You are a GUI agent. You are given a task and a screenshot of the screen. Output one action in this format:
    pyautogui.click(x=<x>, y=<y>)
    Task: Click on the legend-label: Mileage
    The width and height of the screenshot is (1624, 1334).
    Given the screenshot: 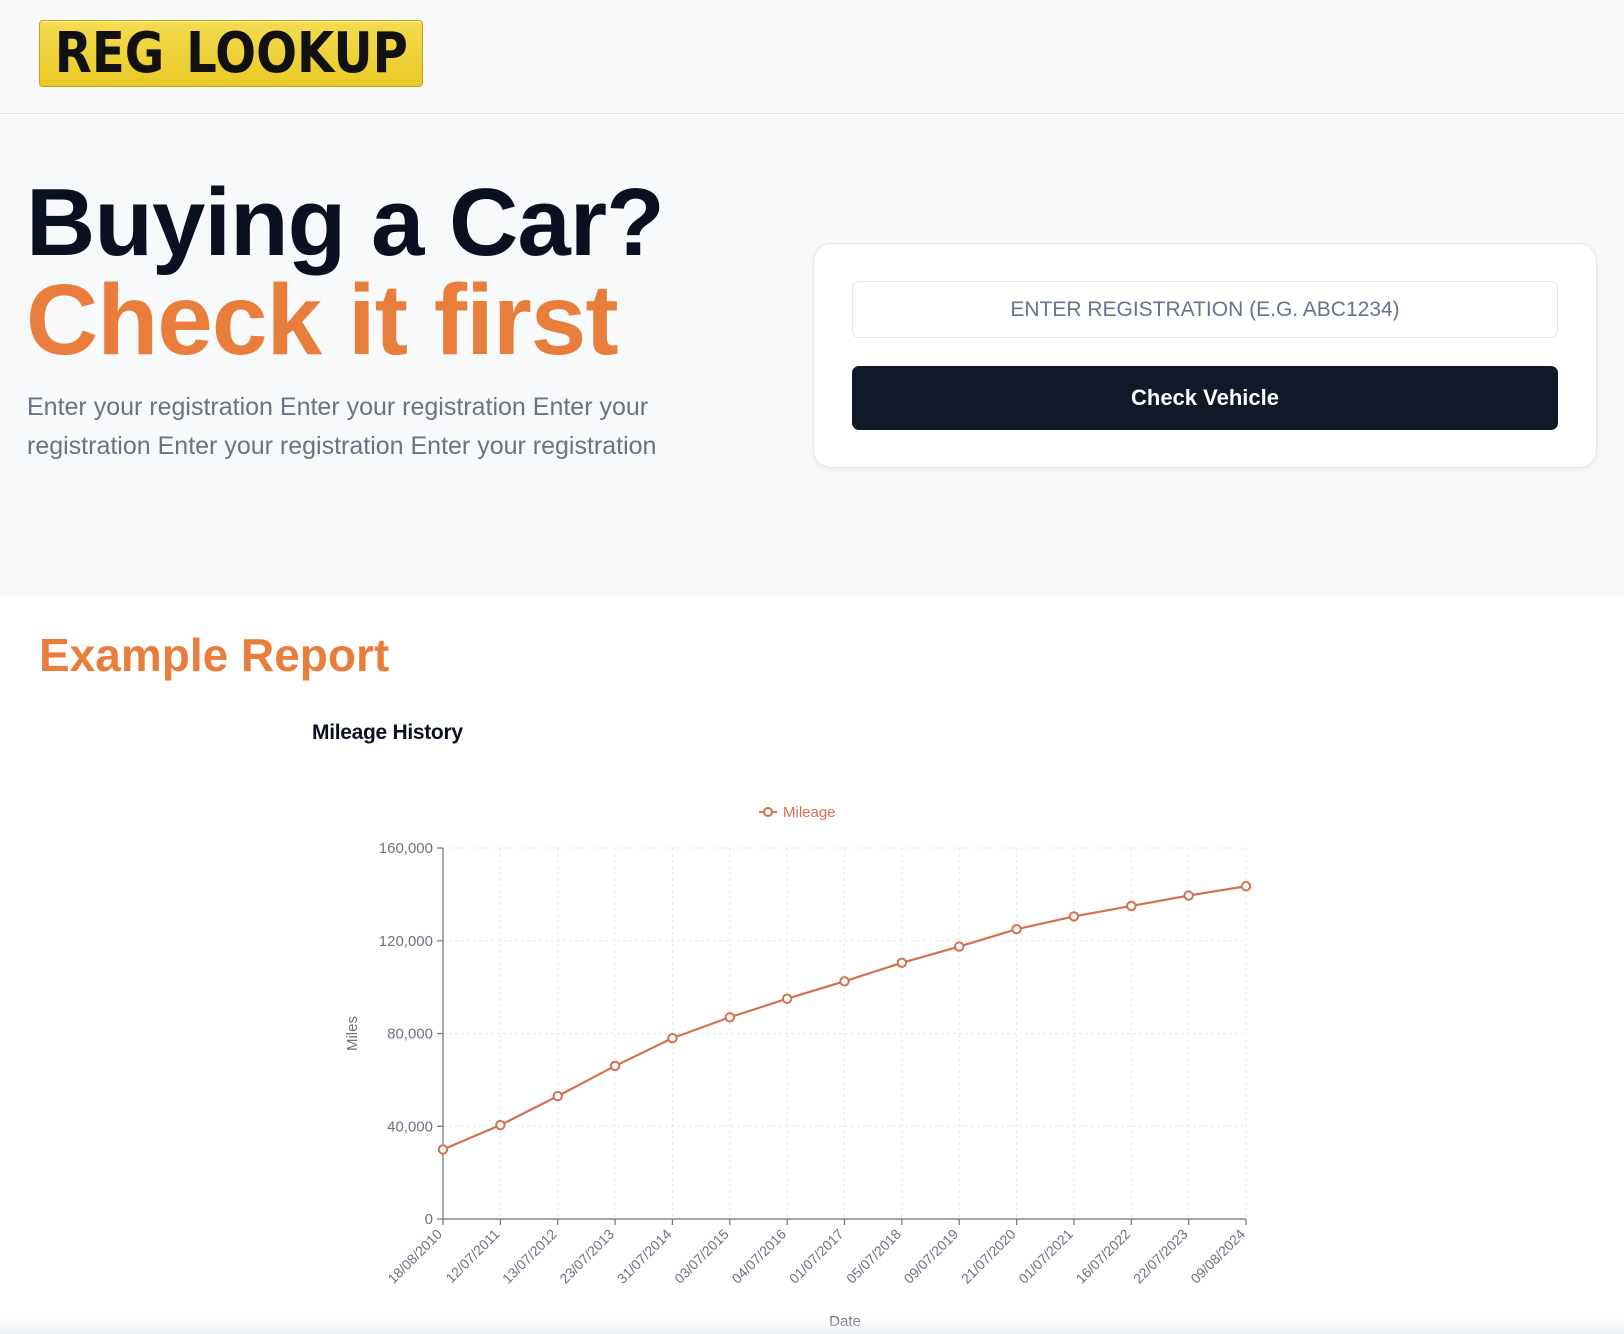 What is the action you would take?
    pyautogui.click(x=809, y=812)
    